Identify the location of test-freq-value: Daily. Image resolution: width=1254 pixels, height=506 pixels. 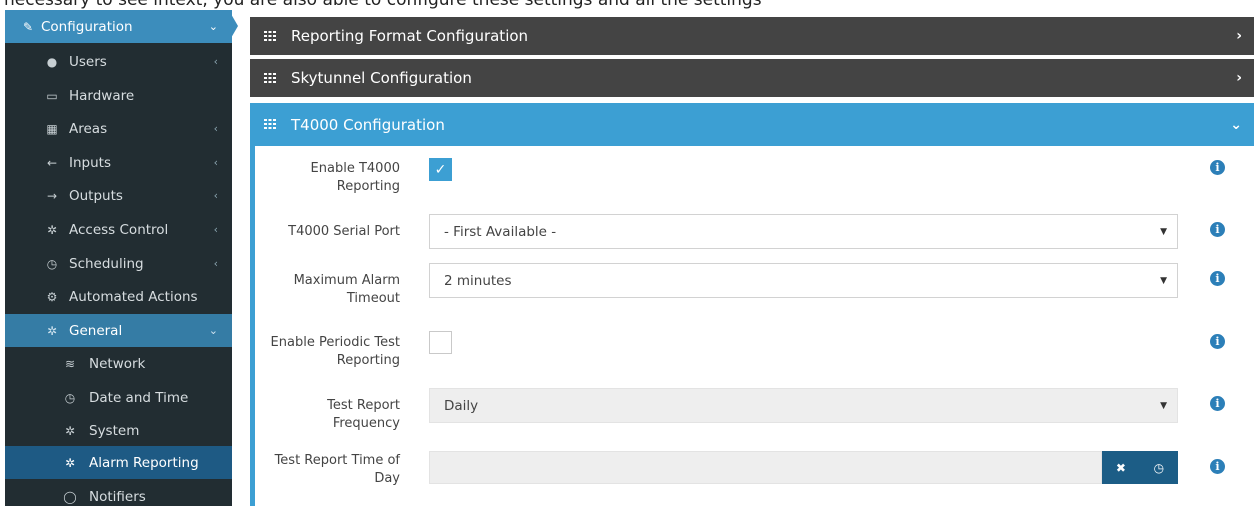
(461, 405).